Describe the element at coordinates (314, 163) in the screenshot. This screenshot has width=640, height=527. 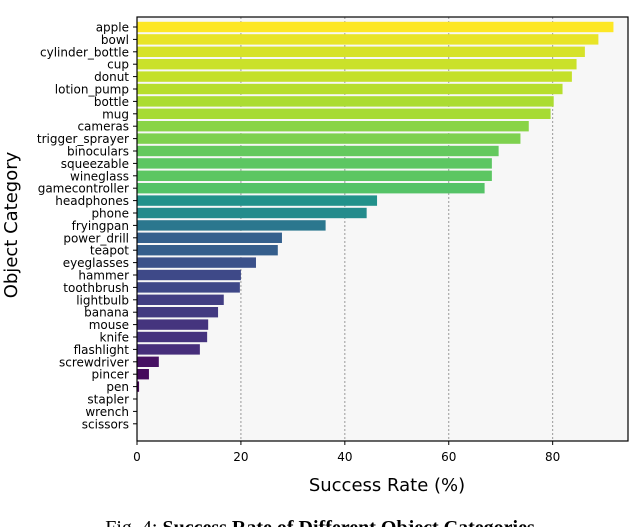
I see `bar-squeezable` at that location.